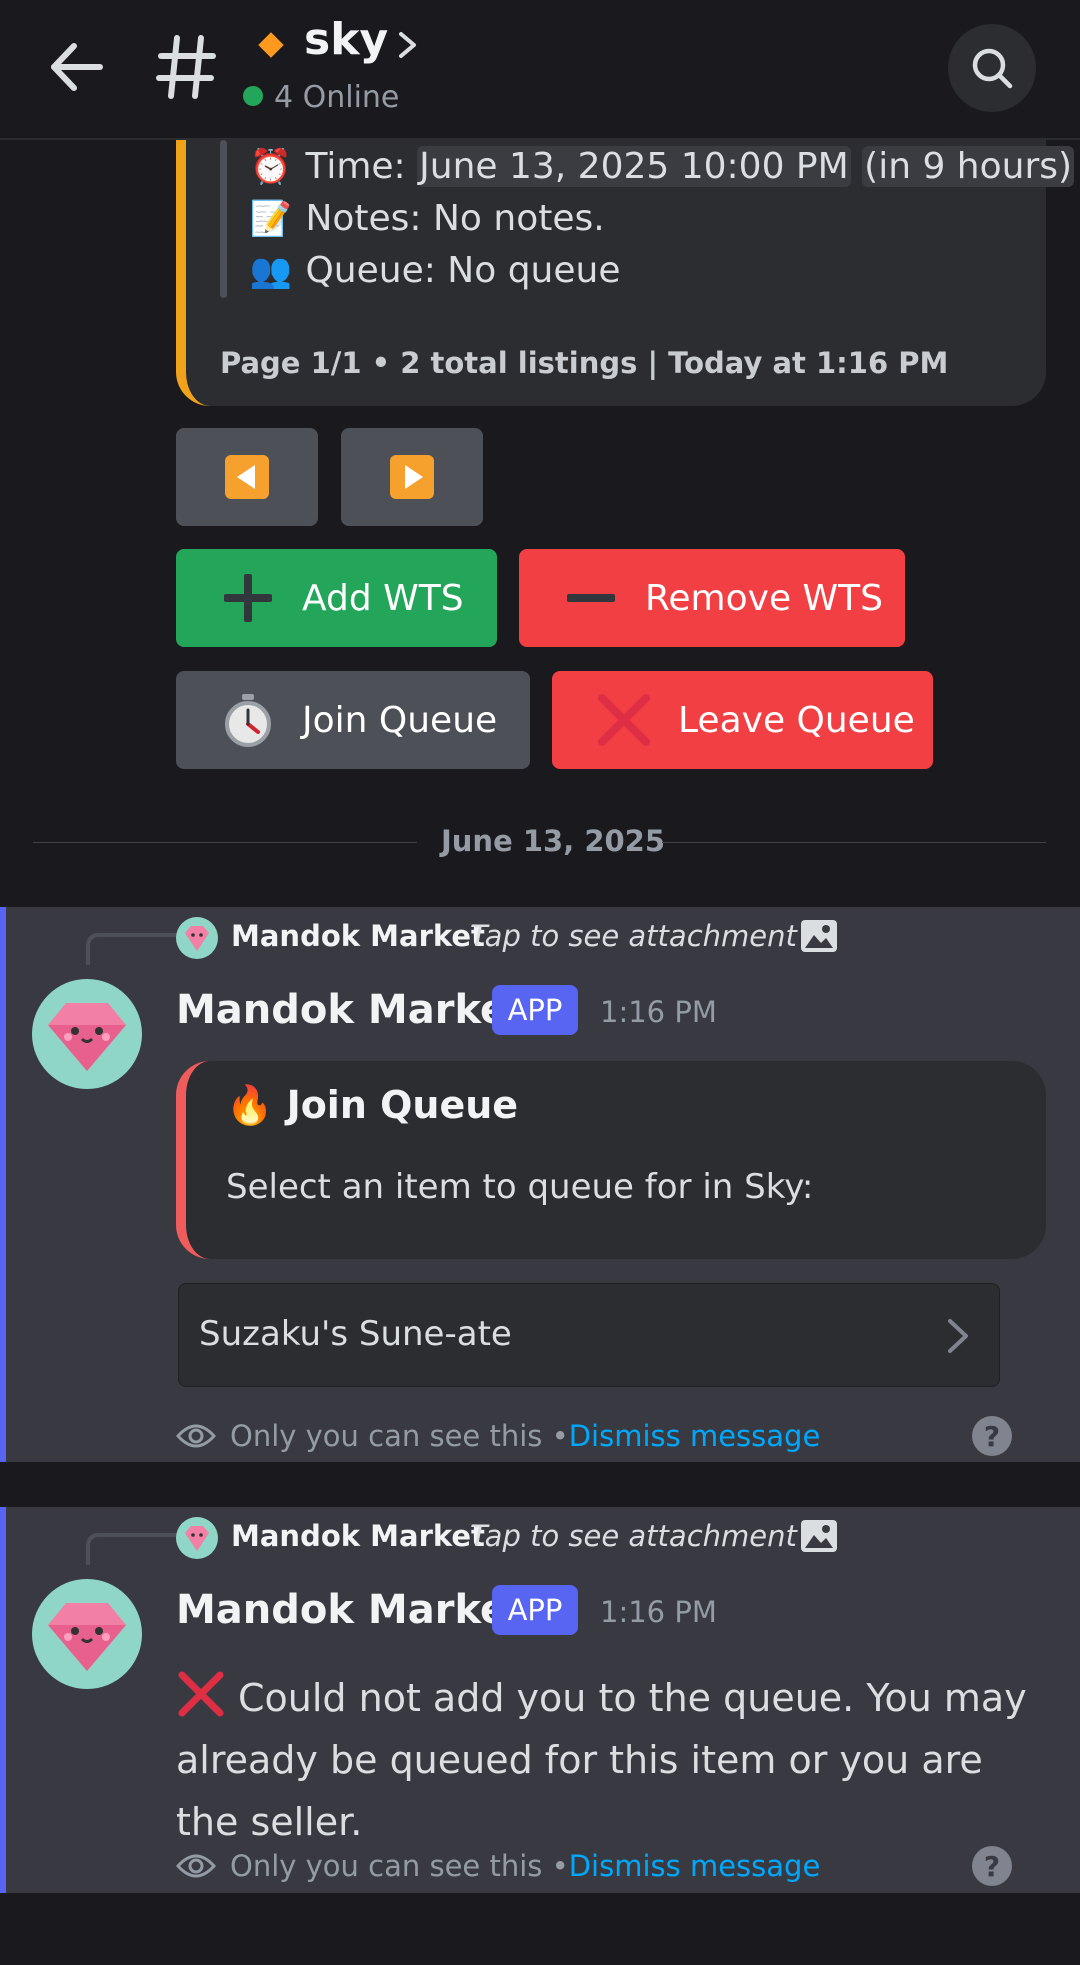 The width and height of the screenshot is (1080, 1965). What do you see at coordinates (540, 70) in the screenshot?
I see `channel-header: sky 4 Online` at bounding box center [540, 70].